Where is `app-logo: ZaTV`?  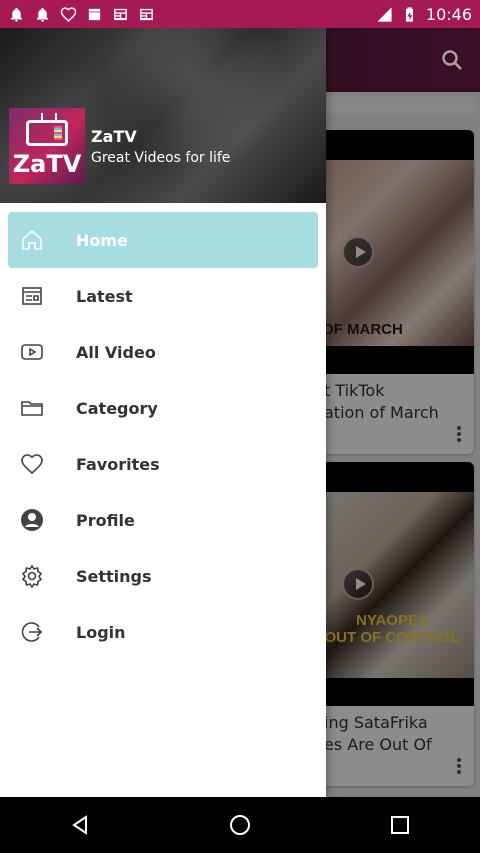 app-logo: ZaTV is located at coordinates (47, 146).